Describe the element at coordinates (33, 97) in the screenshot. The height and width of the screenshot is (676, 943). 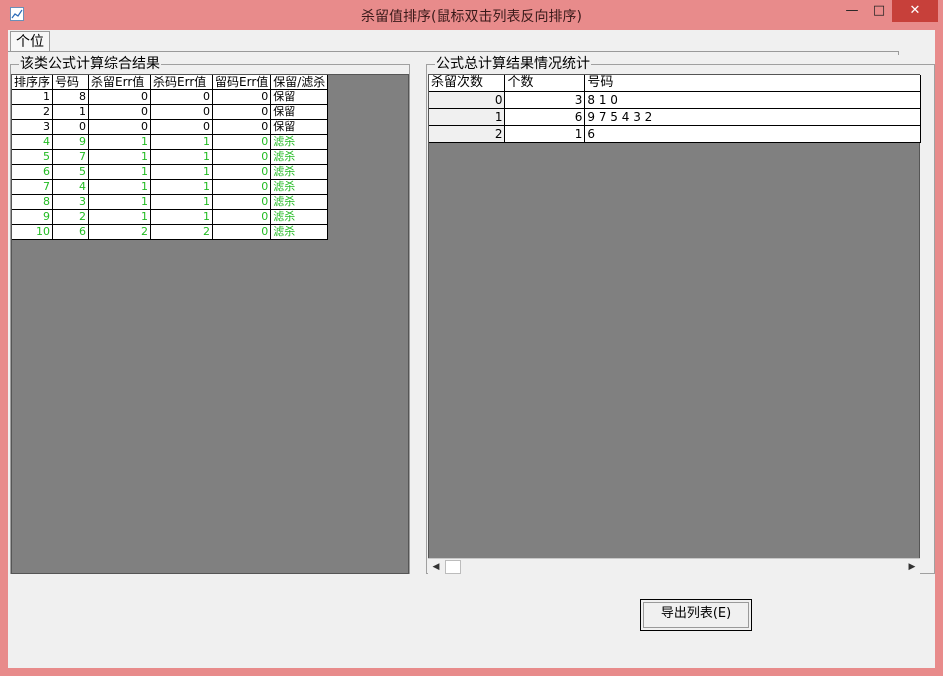
I see `cell-rank: 1` at that location.